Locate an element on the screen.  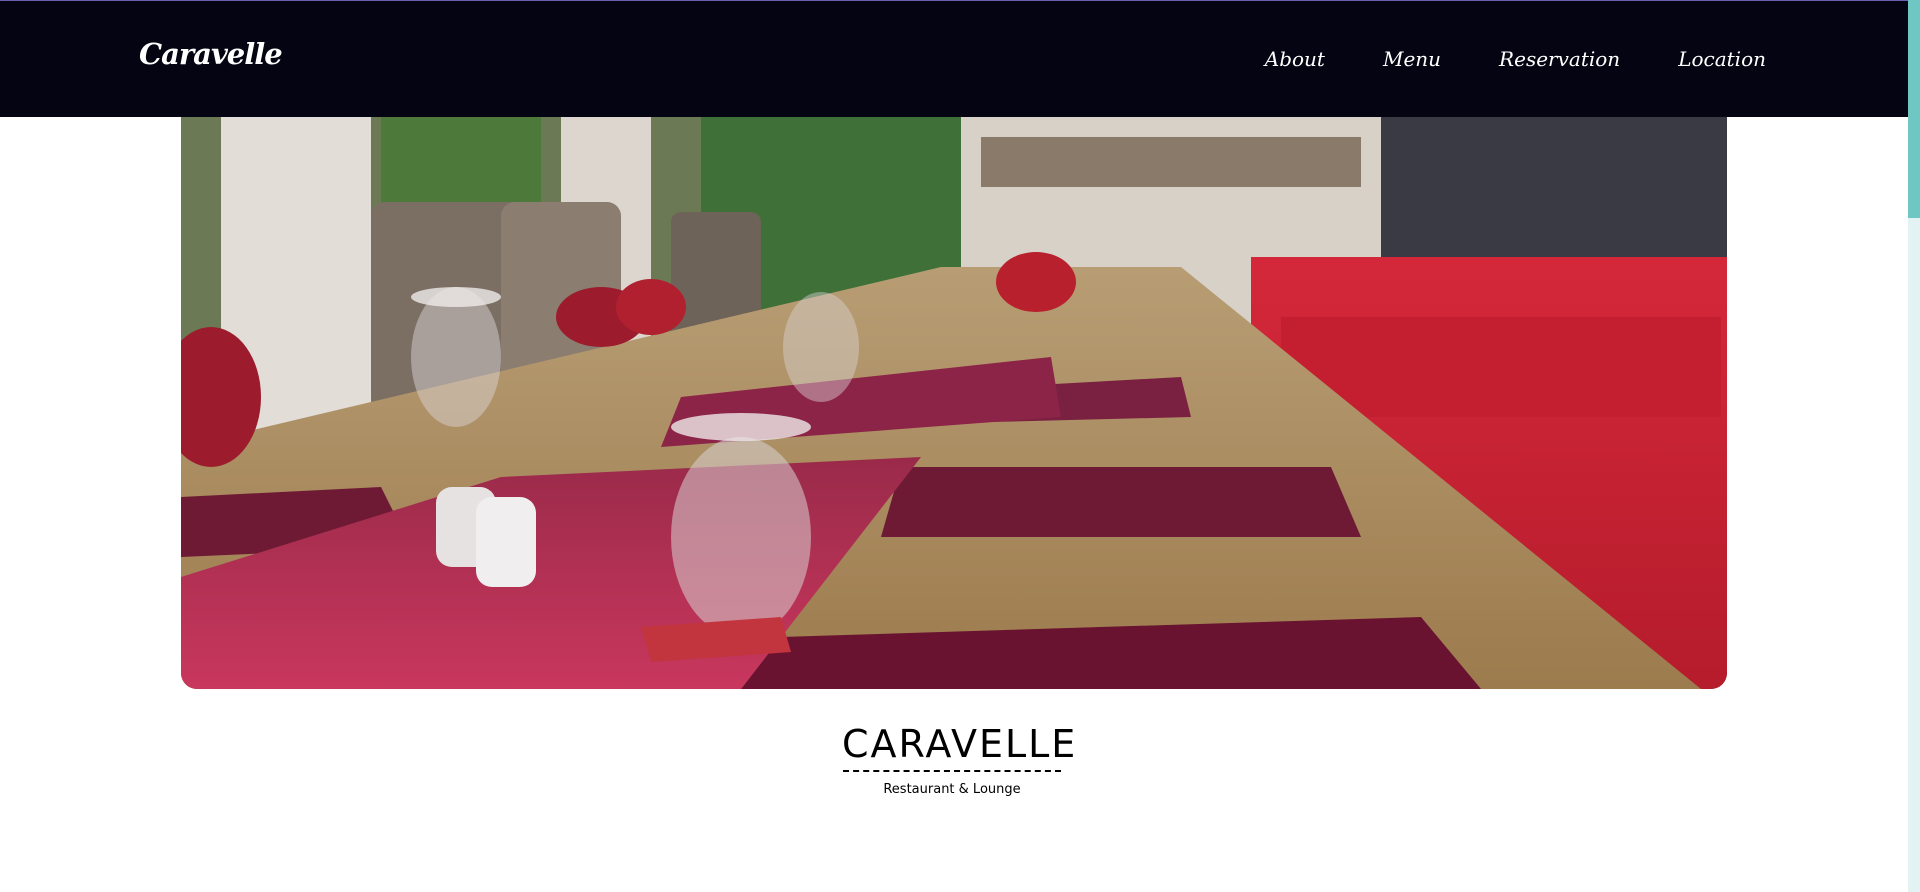
scrollbar-thumb is located at coordinates (1914, 109).